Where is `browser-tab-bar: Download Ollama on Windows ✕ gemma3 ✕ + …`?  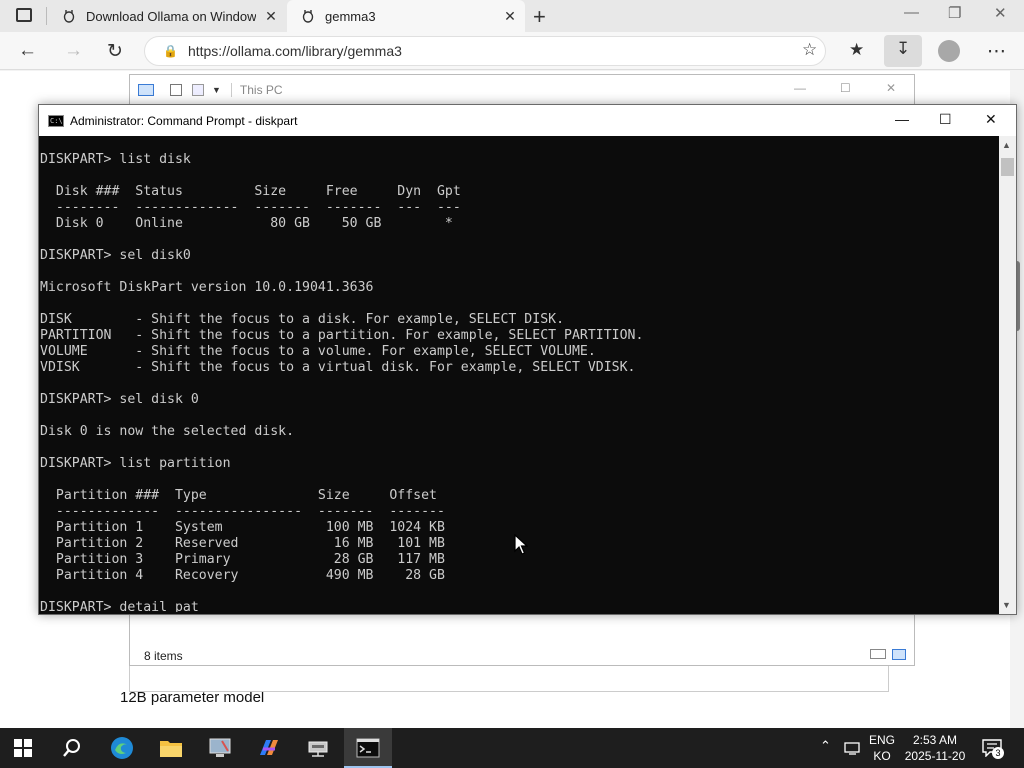
browser-tab-bar: Download Ollama on Windows ✕ gemma3 ✕ + … is located at coordinates (512, 16).